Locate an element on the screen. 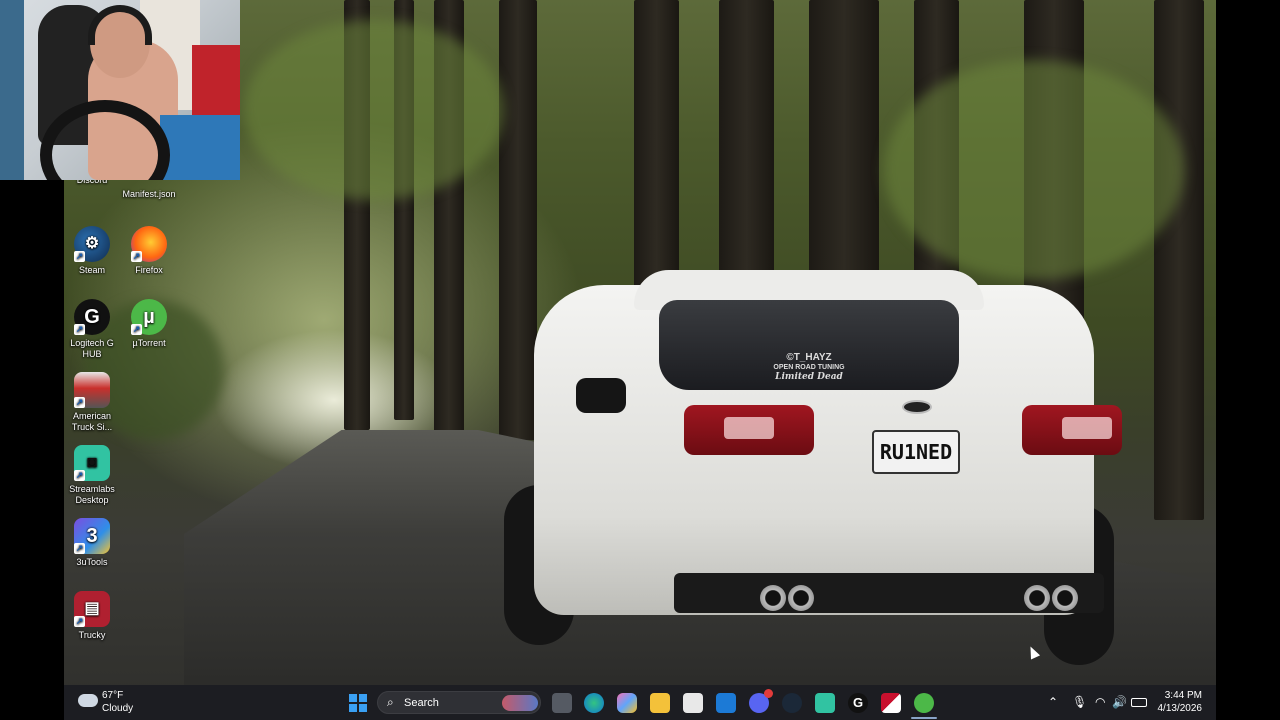 The height and width of the screenshot is (720, 1280). trucky-icon: ▤ ↗ is located at coordinates (92, 609).